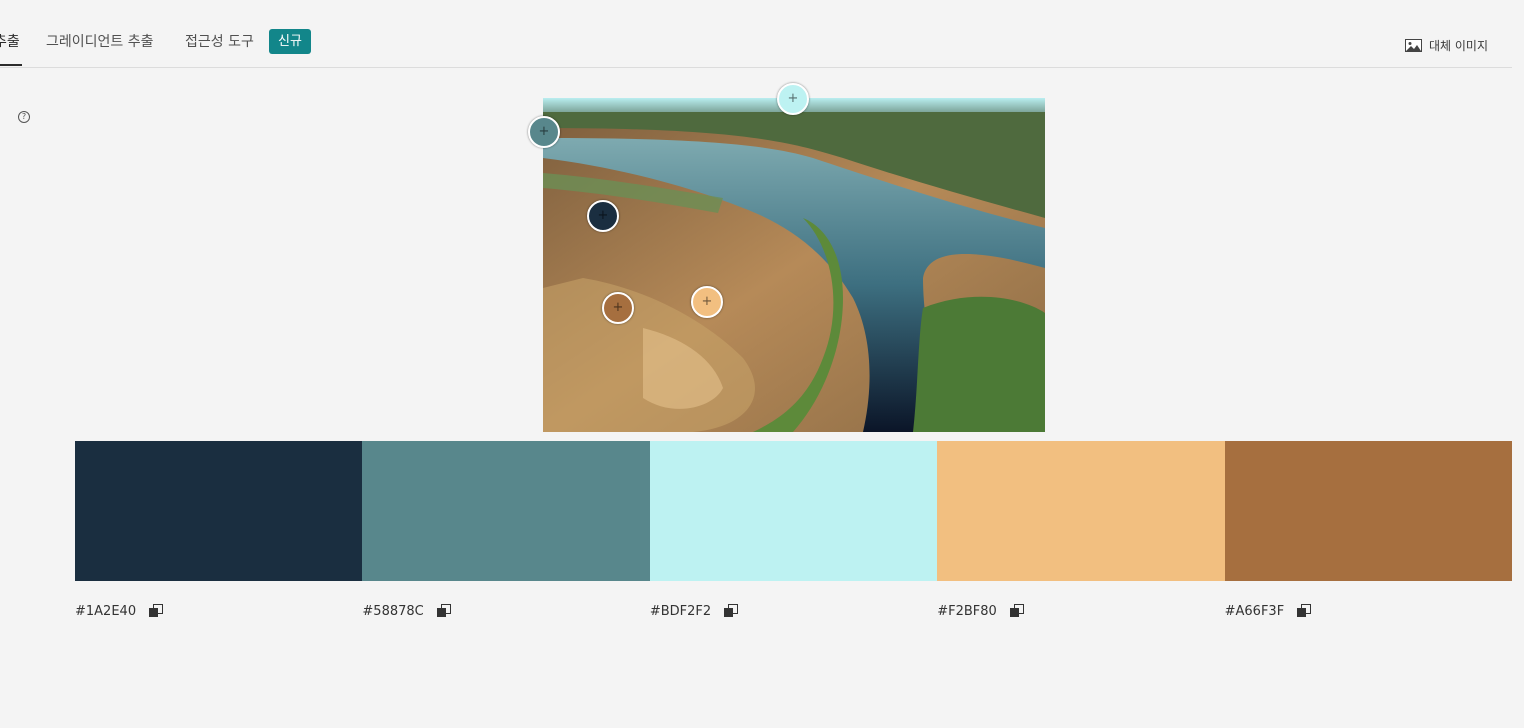  Describe the element at coordinates (707, 302) in the screenshot. I see `color-picker-handle-4: +` at that location.